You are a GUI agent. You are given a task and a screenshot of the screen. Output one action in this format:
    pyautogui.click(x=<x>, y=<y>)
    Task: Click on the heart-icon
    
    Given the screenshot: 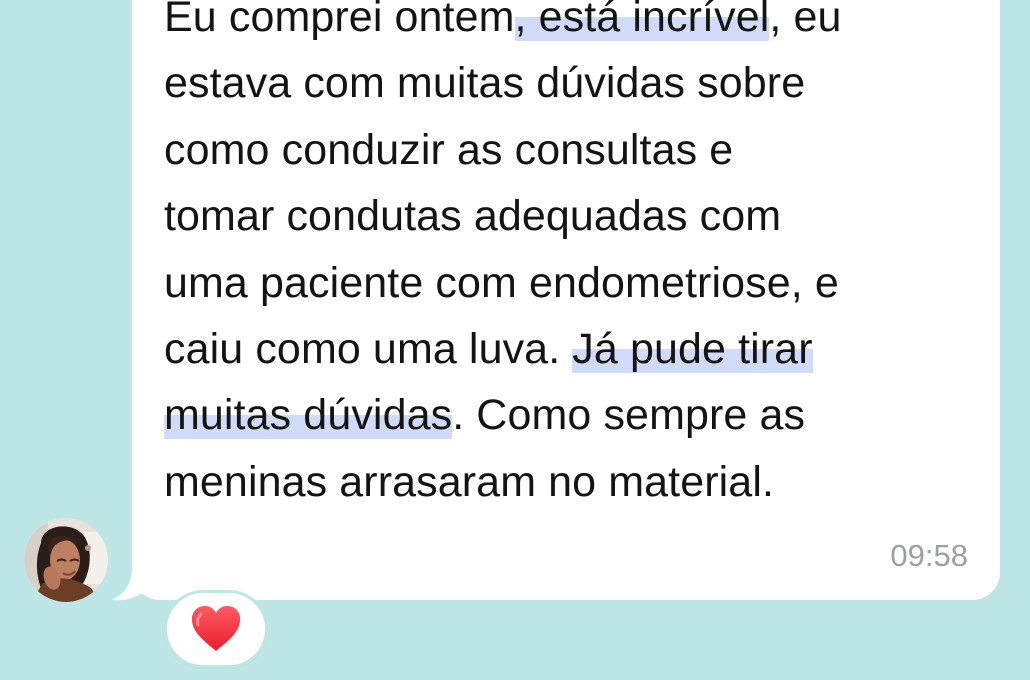 What is the action you would take?
    pyautogui.click(x=216, y=629)
    